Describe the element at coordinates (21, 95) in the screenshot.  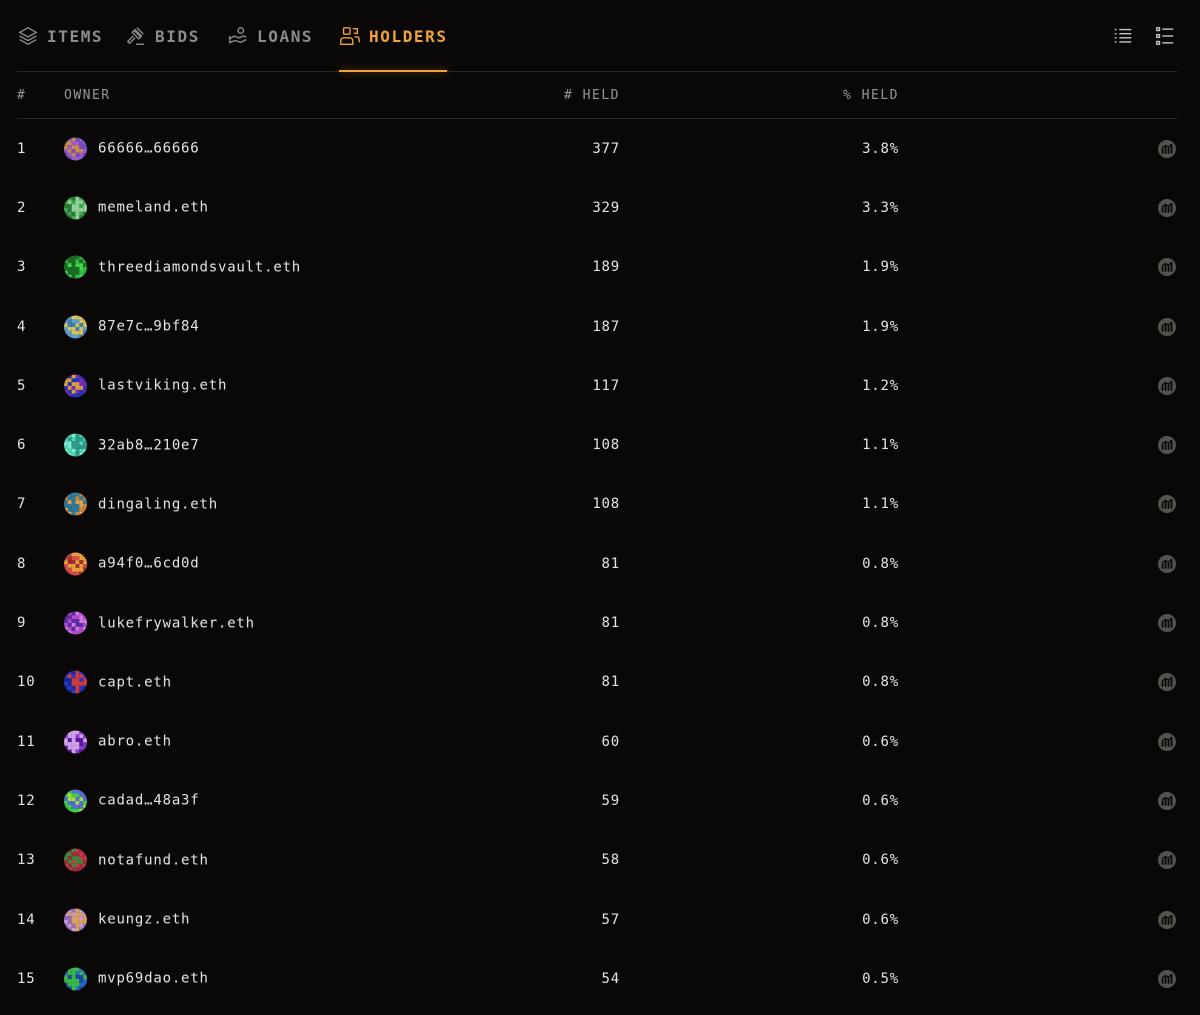
I see `column-rank: #` at that location.